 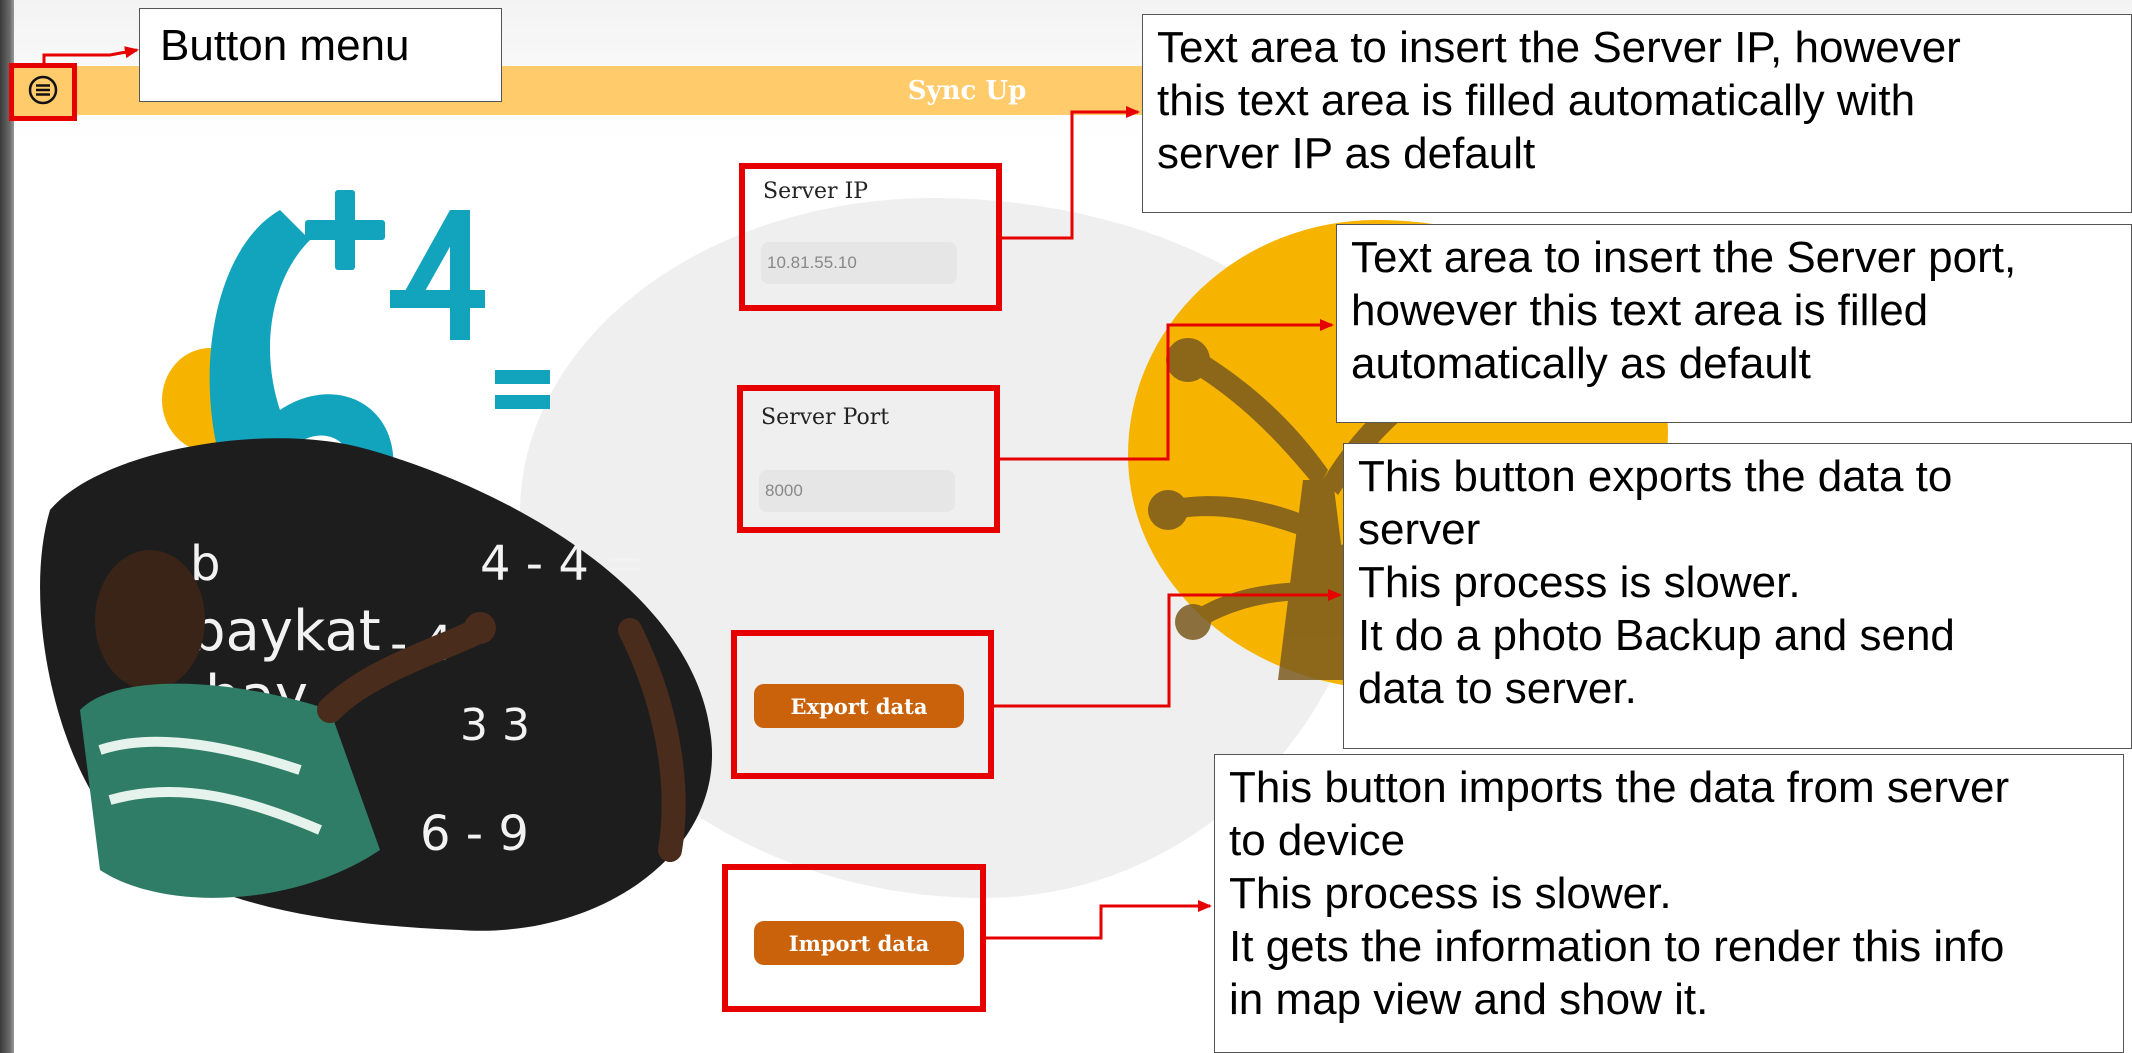 I want to click on import-data-button: Import data, so click(x=859, y=943).